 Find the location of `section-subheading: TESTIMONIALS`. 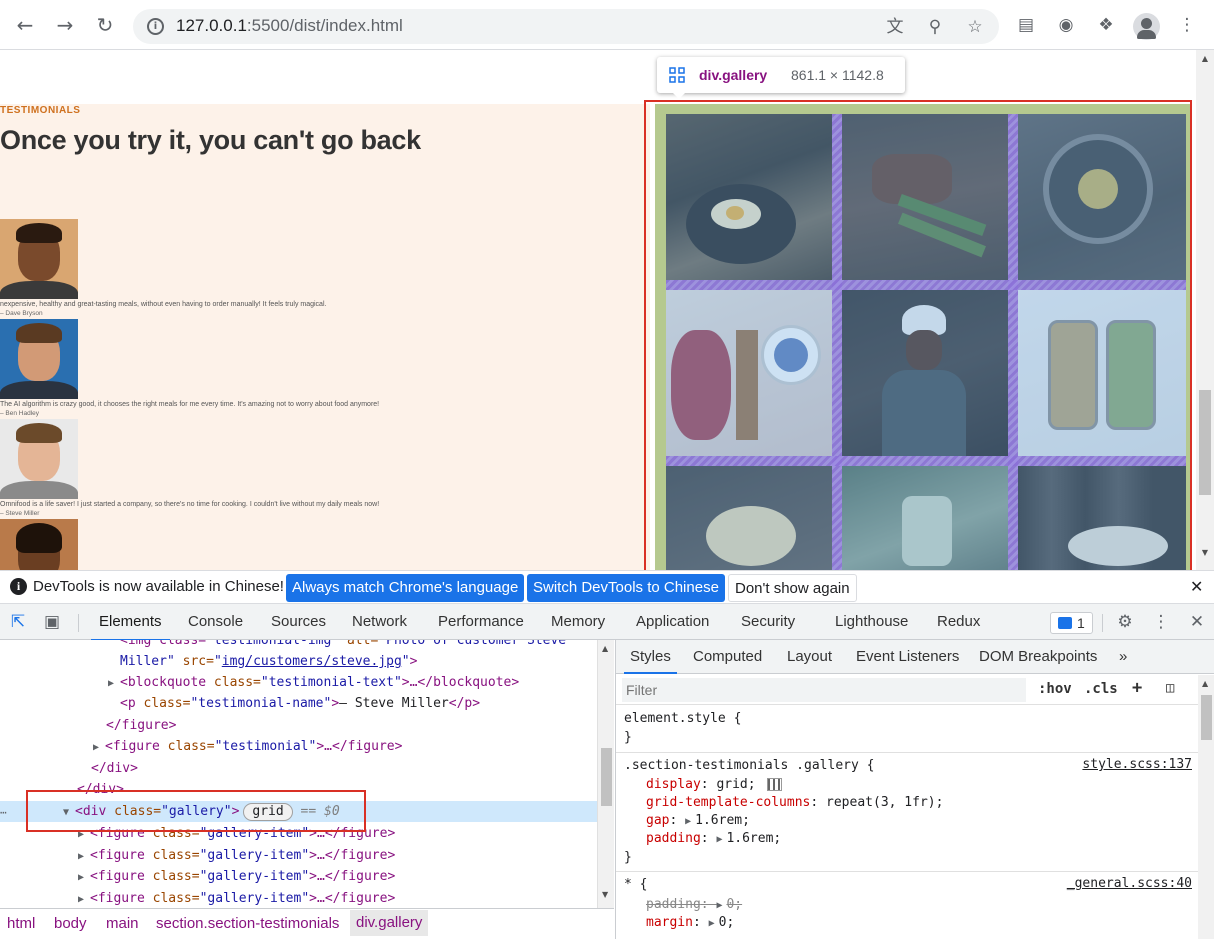

section-subheading: TESTIMONIALS is located at coordinates (40, 110).